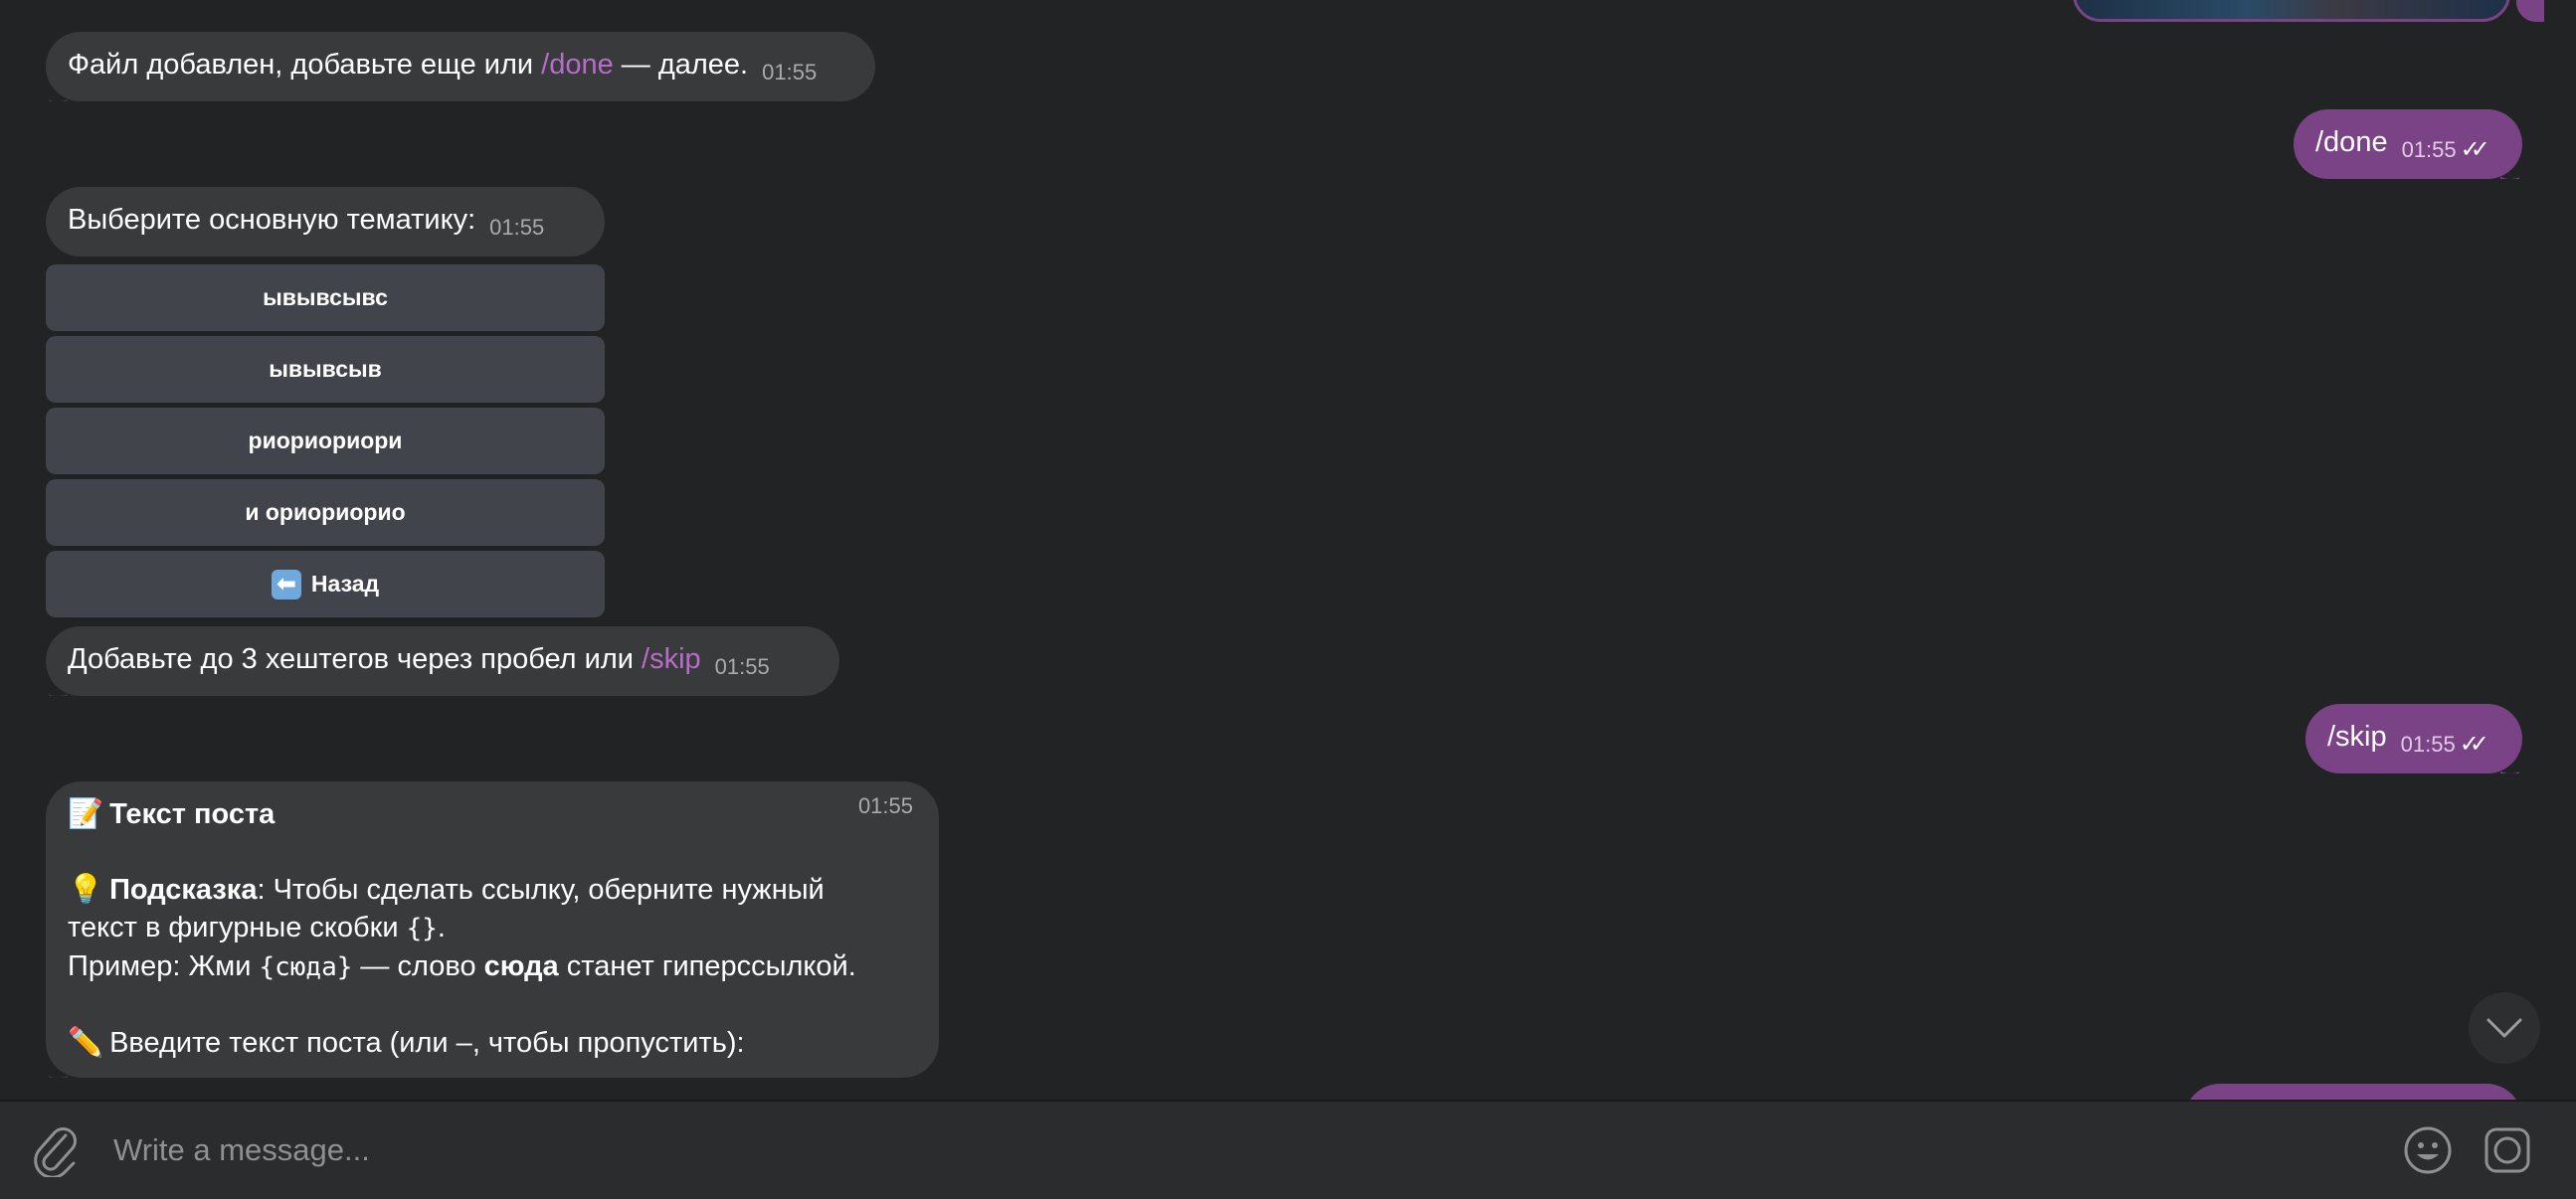 The width and height of the screenshot is (2576, 1199). I want to click on post-title: 📝 Текст поста, so click(492, 814).